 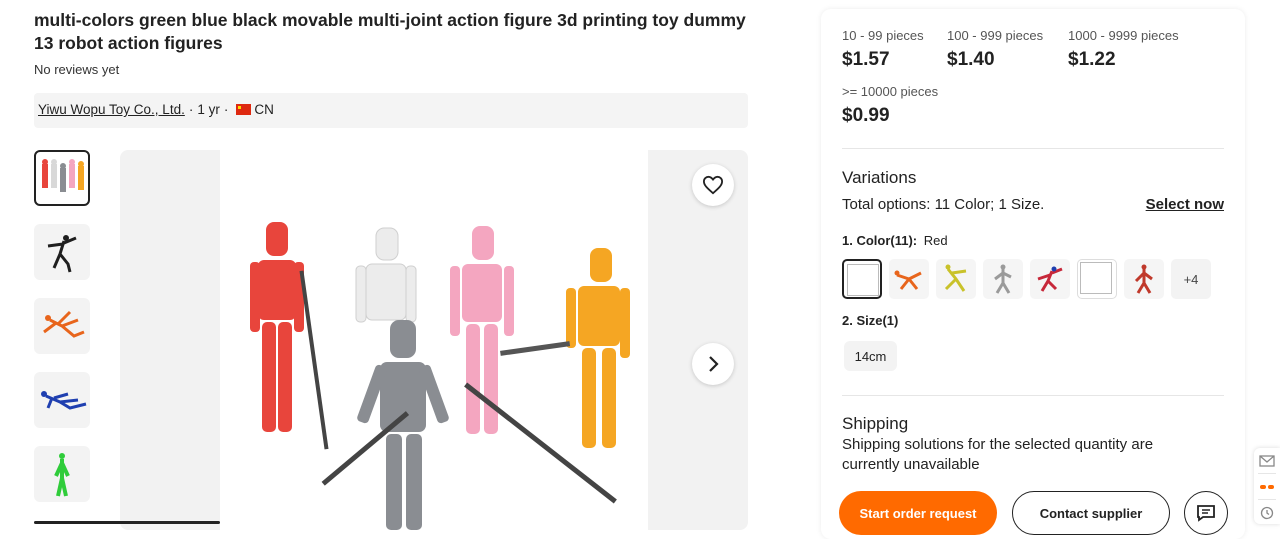 I want to click on red-blue-figure-icon, so click(x=1050, y=279).